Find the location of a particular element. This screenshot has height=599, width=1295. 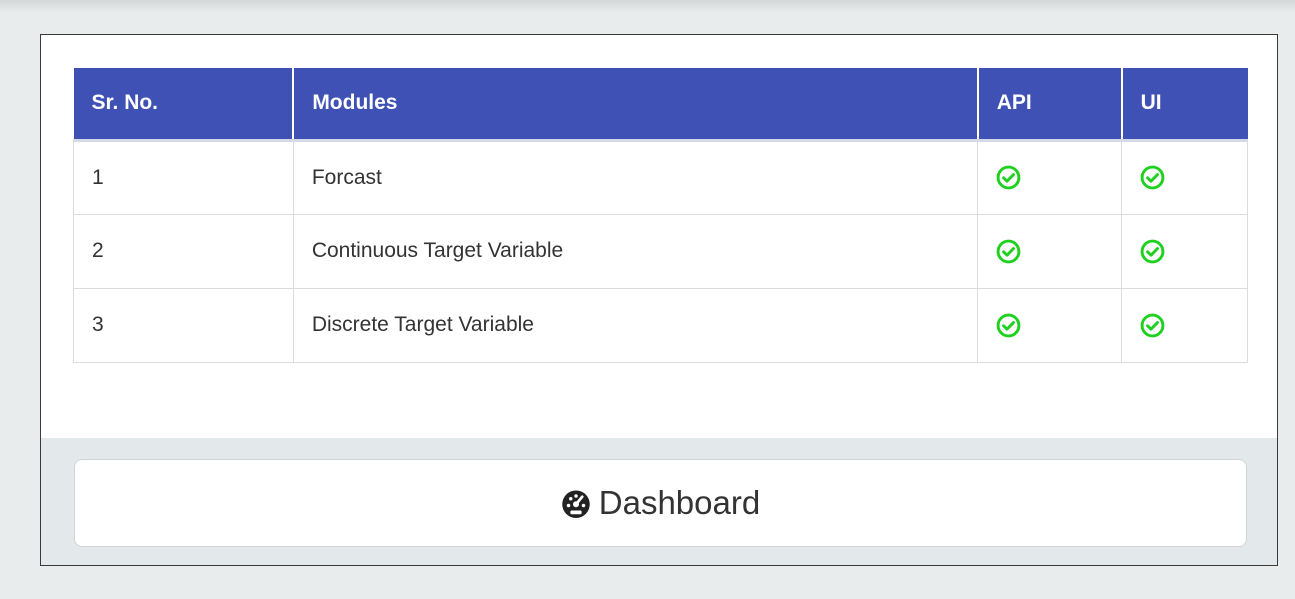

table-row: 1 Forcast is located at coordinates (660, 177).